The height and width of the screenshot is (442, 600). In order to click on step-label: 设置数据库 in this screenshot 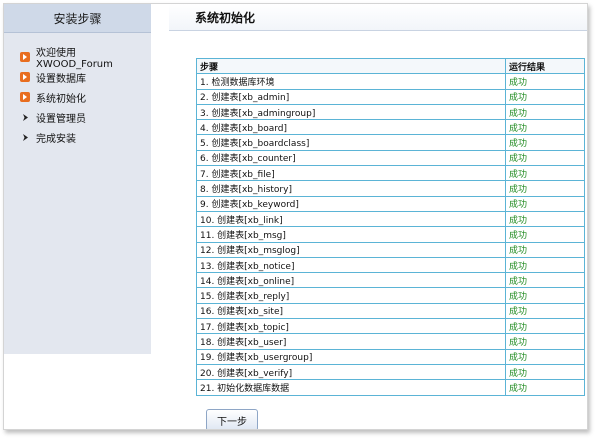, I will do `click(61, 79)`.